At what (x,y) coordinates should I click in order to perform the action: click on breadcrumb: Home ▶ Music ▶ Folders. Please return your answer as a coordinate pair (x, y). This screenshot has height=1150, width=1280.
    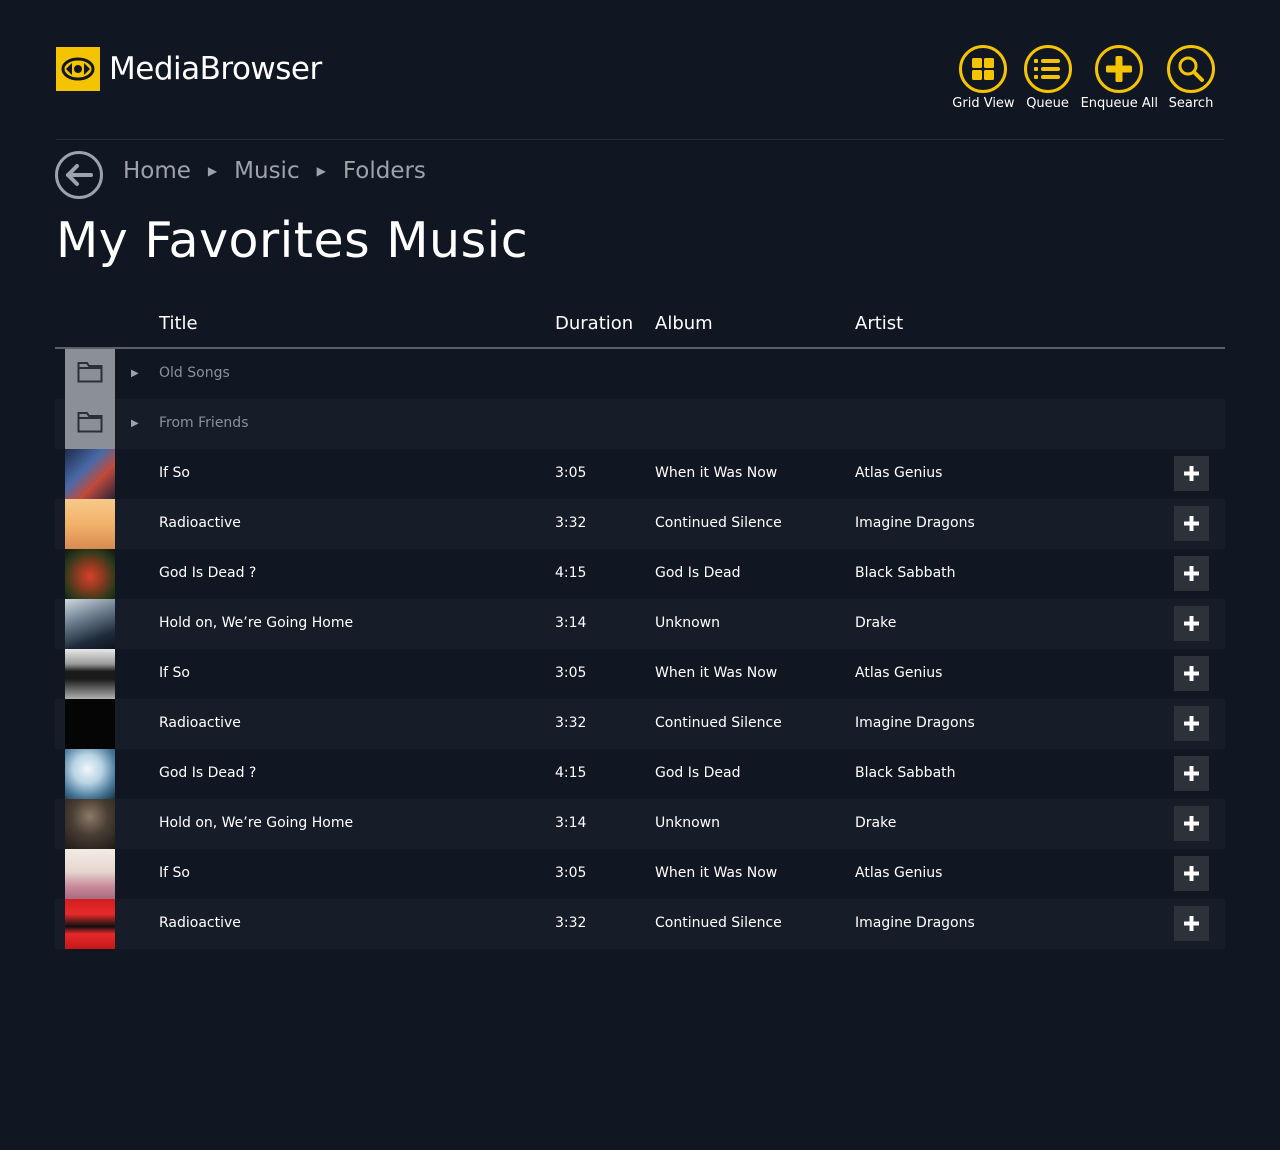
    Looking at the image, I should click on (274, 171).